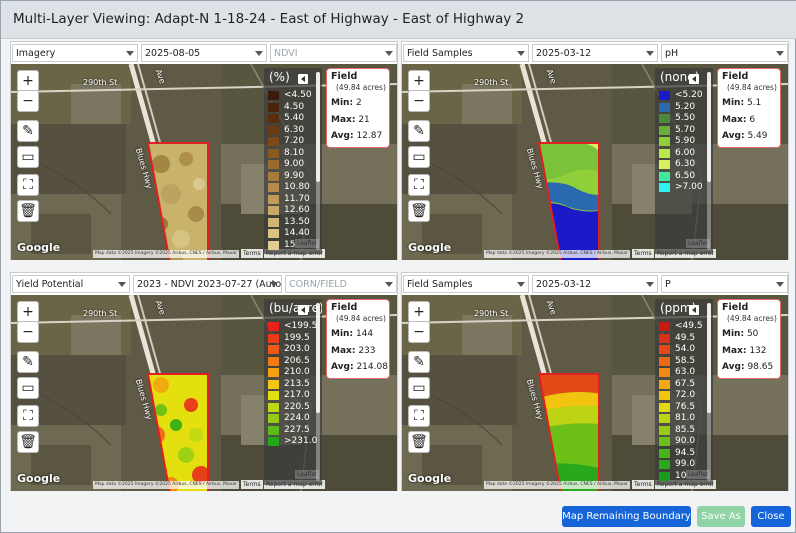  I want to click on legend-label: <199.5, so click(301, 326).